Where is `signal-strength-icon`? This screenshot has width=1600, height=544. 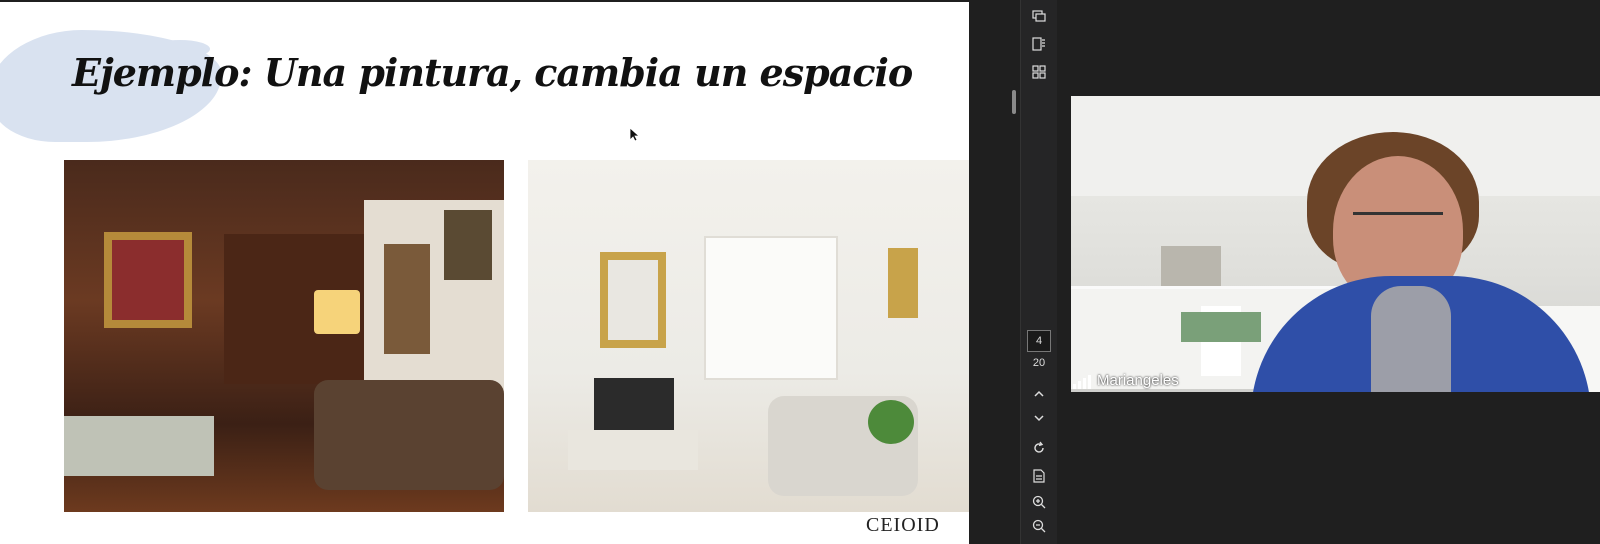 signal-strength-icon is located at coordinates (1082, 382).